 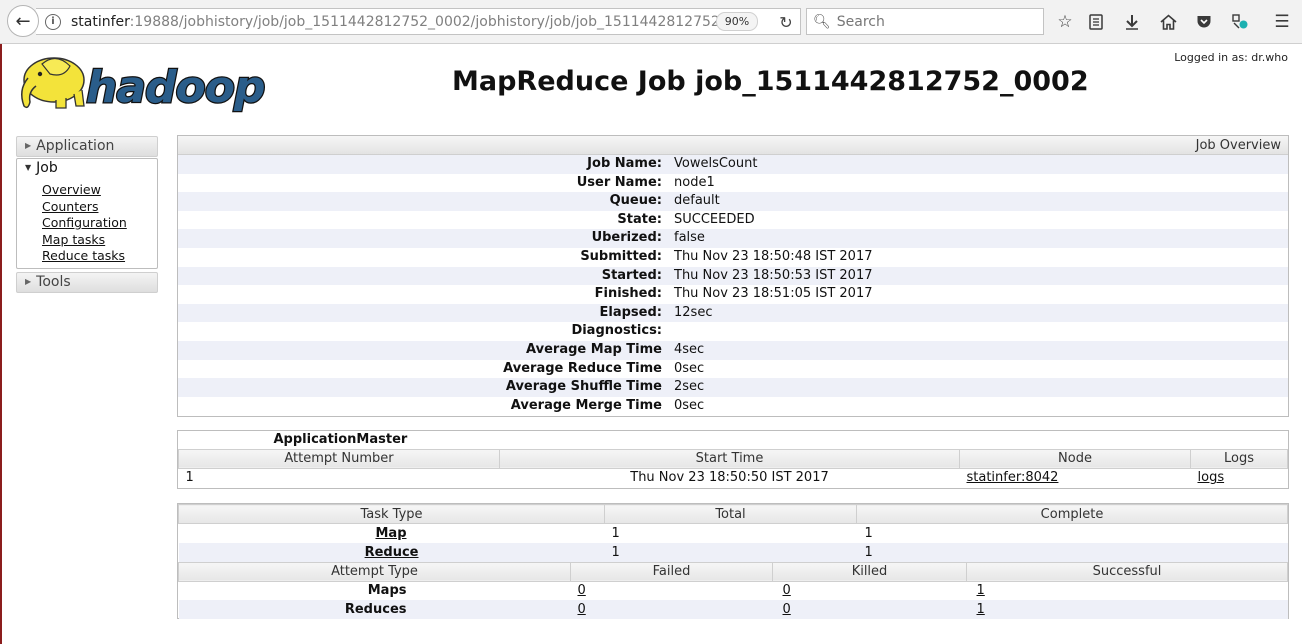 What do you see at coordinates (23, 21) in the screenshot?
I see `back-button: ←` at bounding box center [23, 21].